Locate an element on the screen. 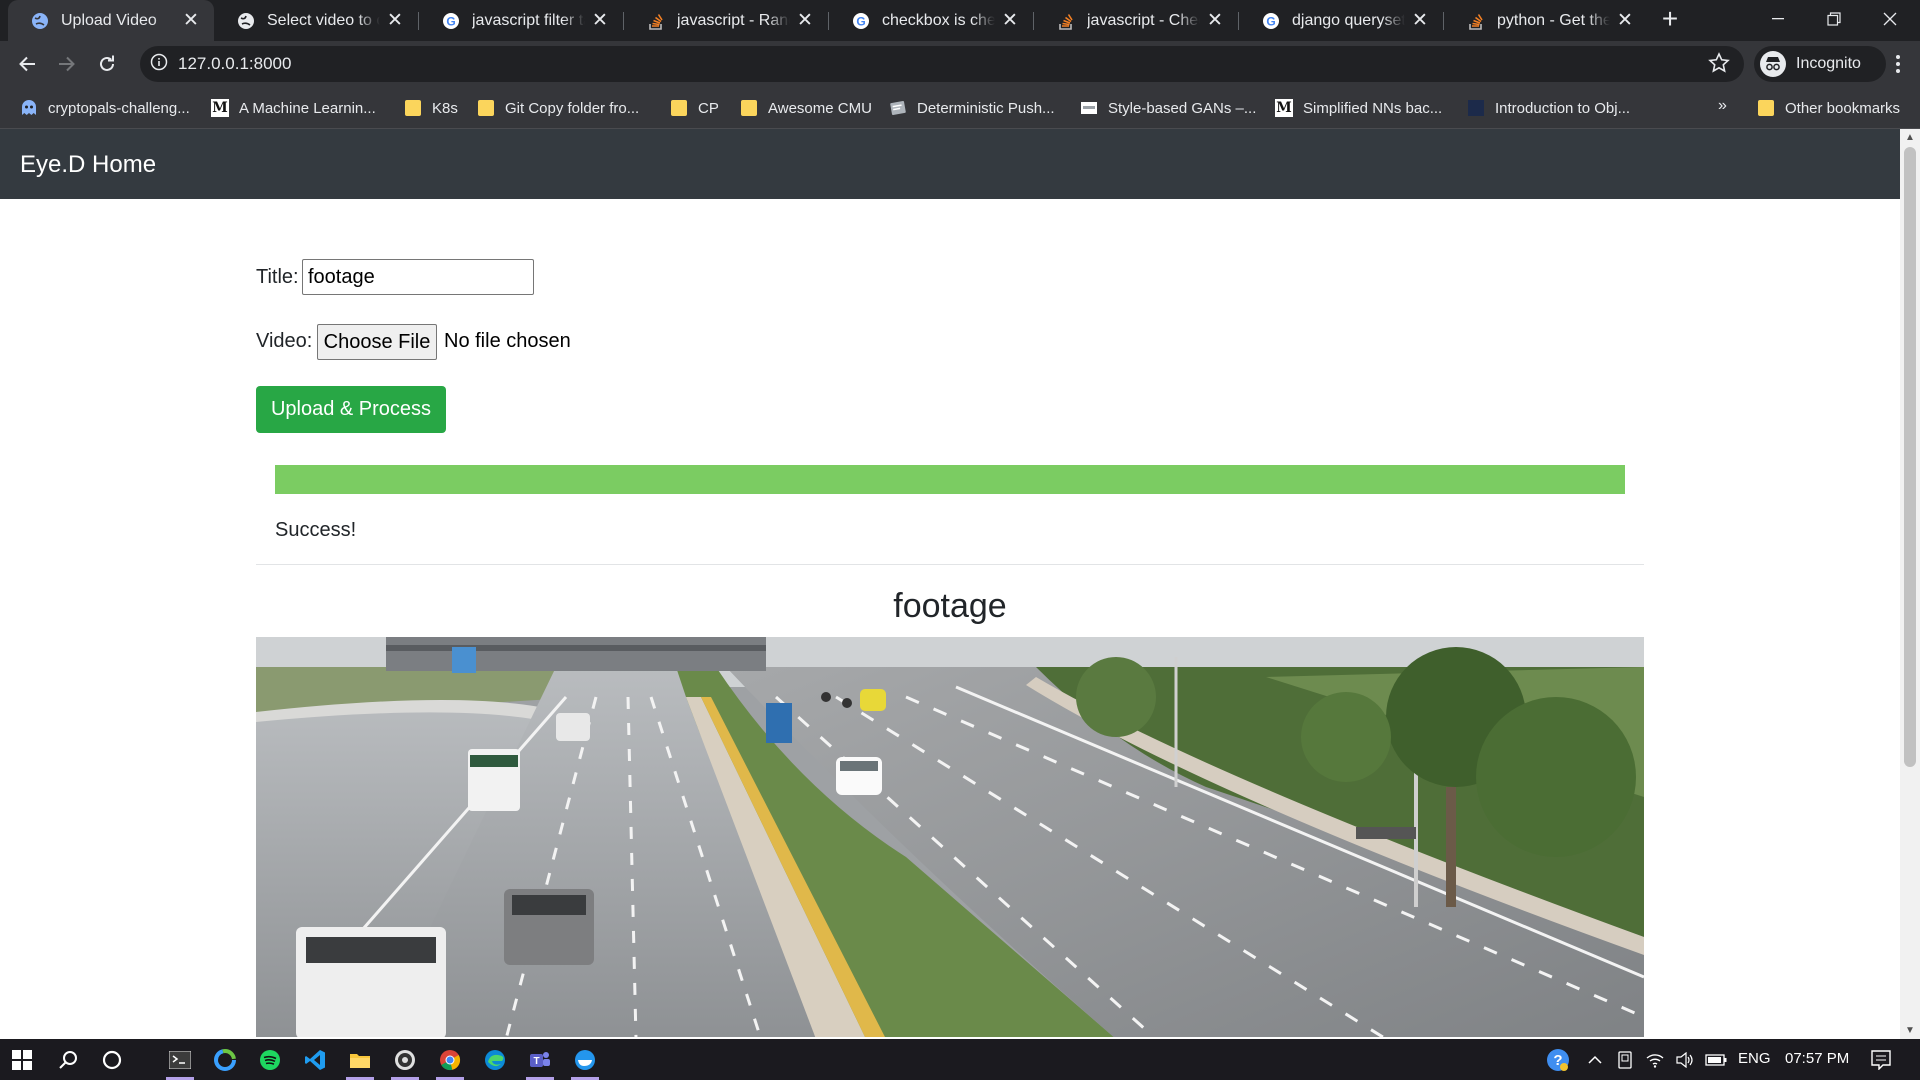 The image size is (1920, 1080). progress-fill is located at coordinates (950, 479).